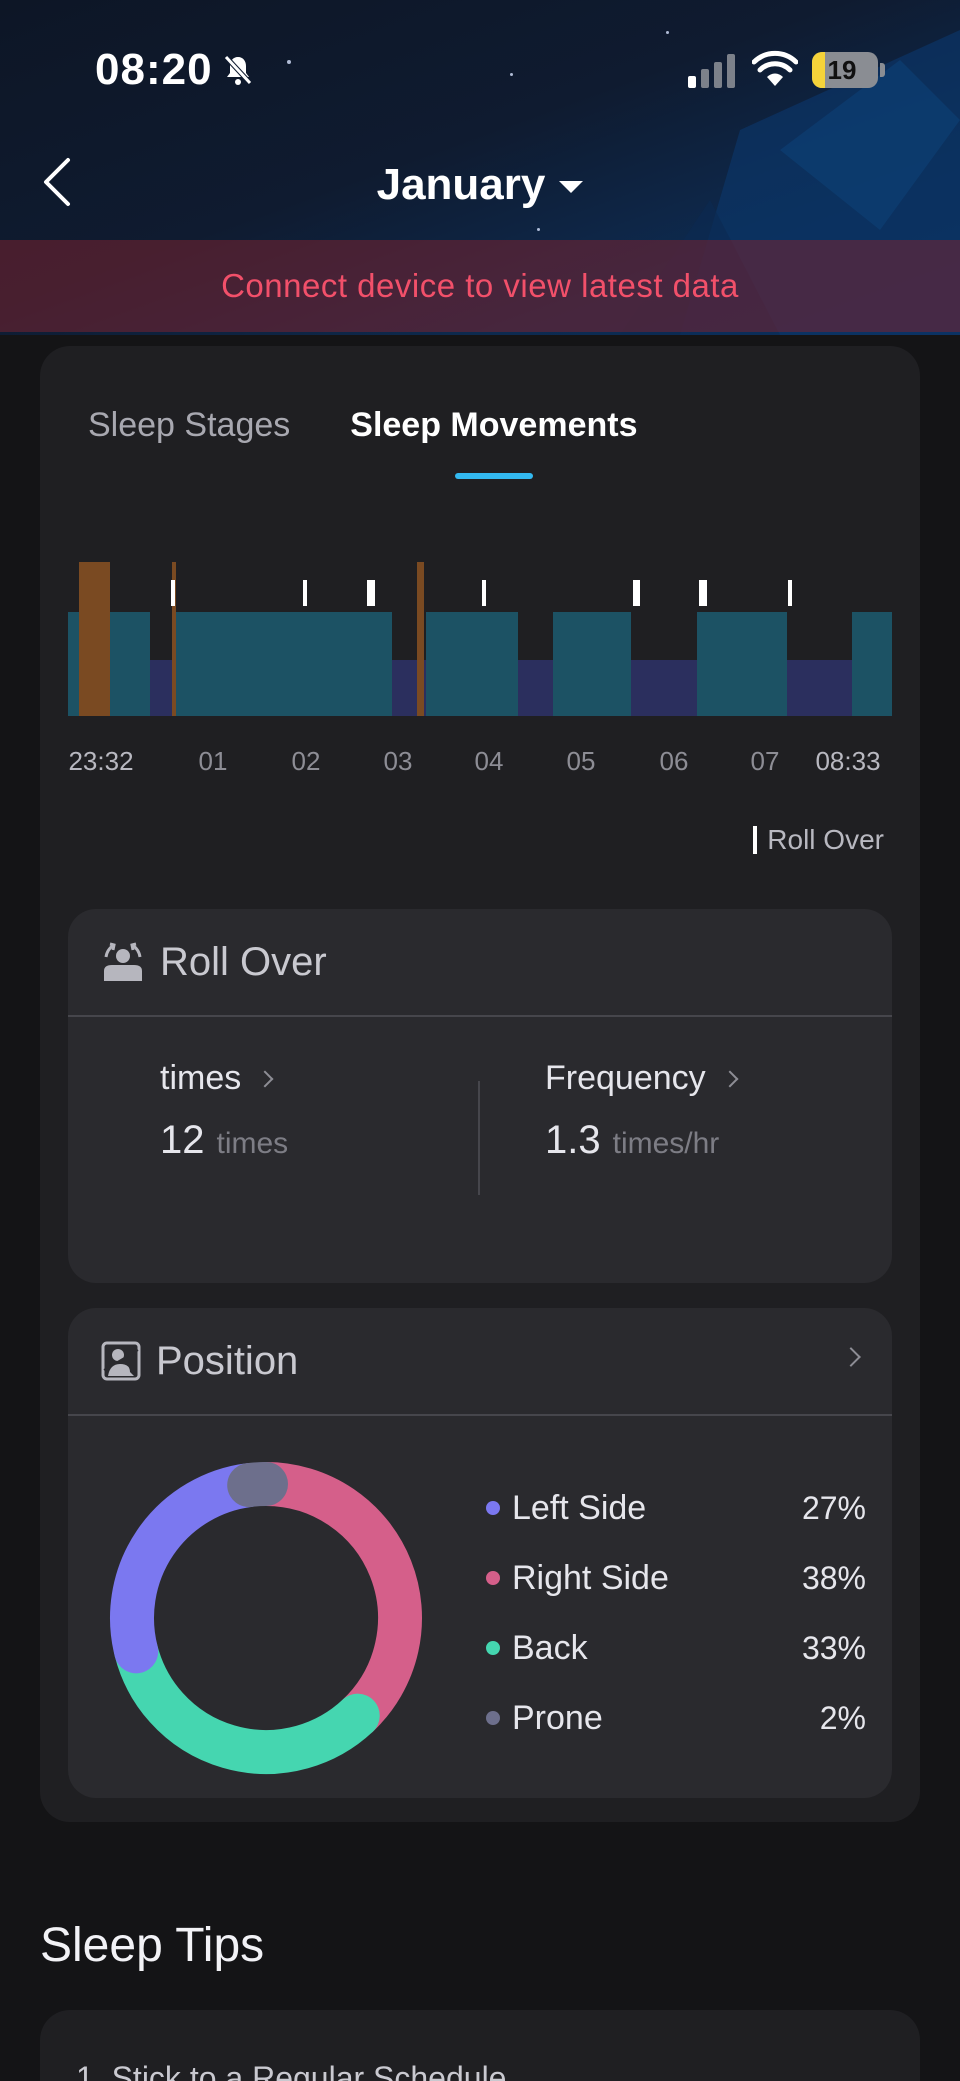 This screenshot has height=2081, width=960. Describe the element at coordinates (480, 2045) in the screenshot. I see `sleep-tips-card: 1. Stick to a Regular Schedule` at that location.